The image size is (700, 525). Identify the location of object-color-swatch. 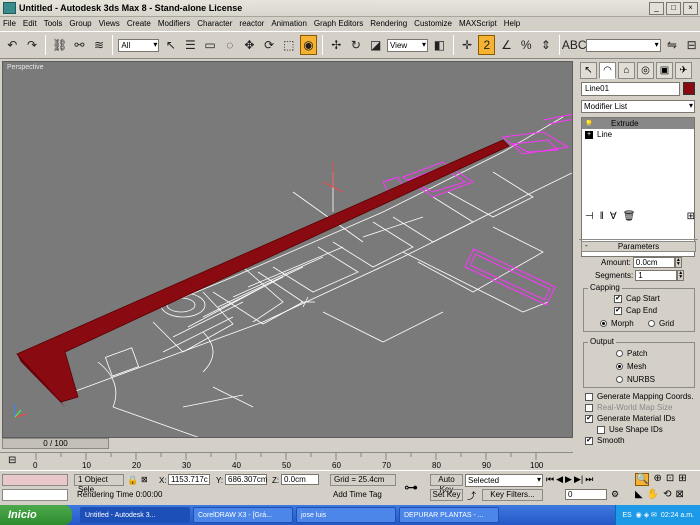
(689, 88).